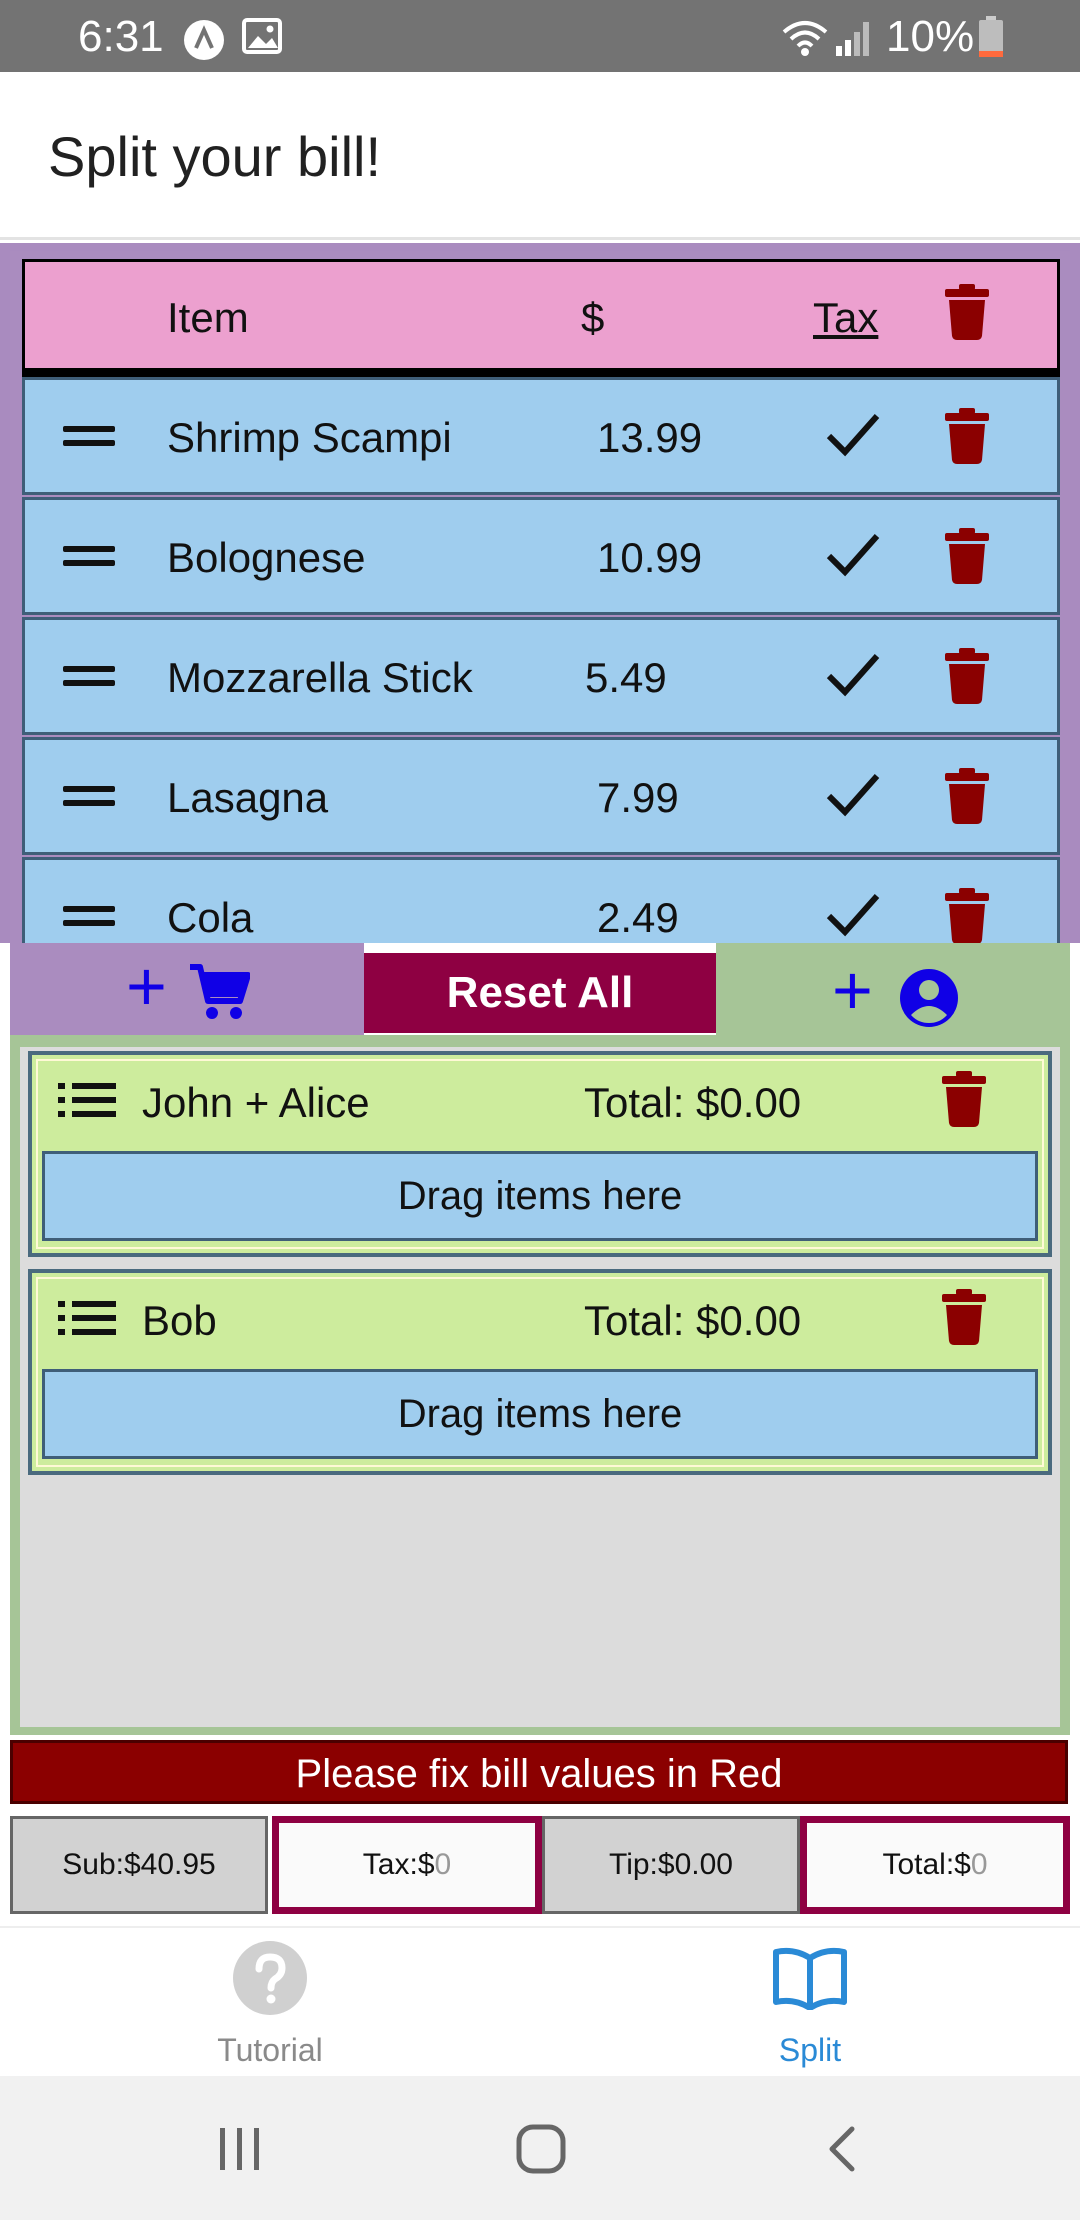  Describe the element at coordinates (638, 798) in the screenshot. I see `item-price: 7.99` at that location.